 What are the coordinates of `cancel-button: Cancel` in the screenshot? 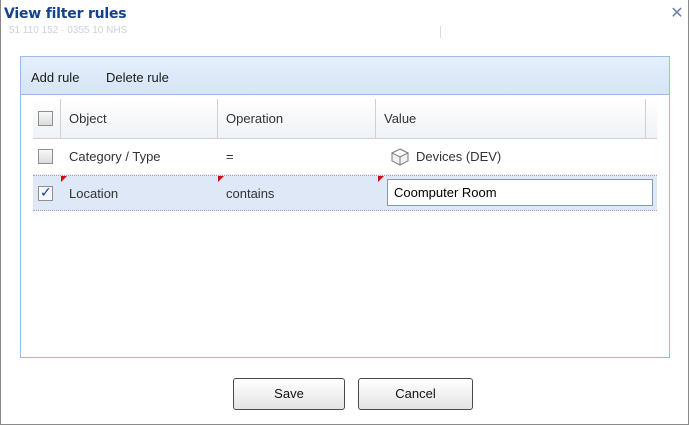 It's located at (415, 394).